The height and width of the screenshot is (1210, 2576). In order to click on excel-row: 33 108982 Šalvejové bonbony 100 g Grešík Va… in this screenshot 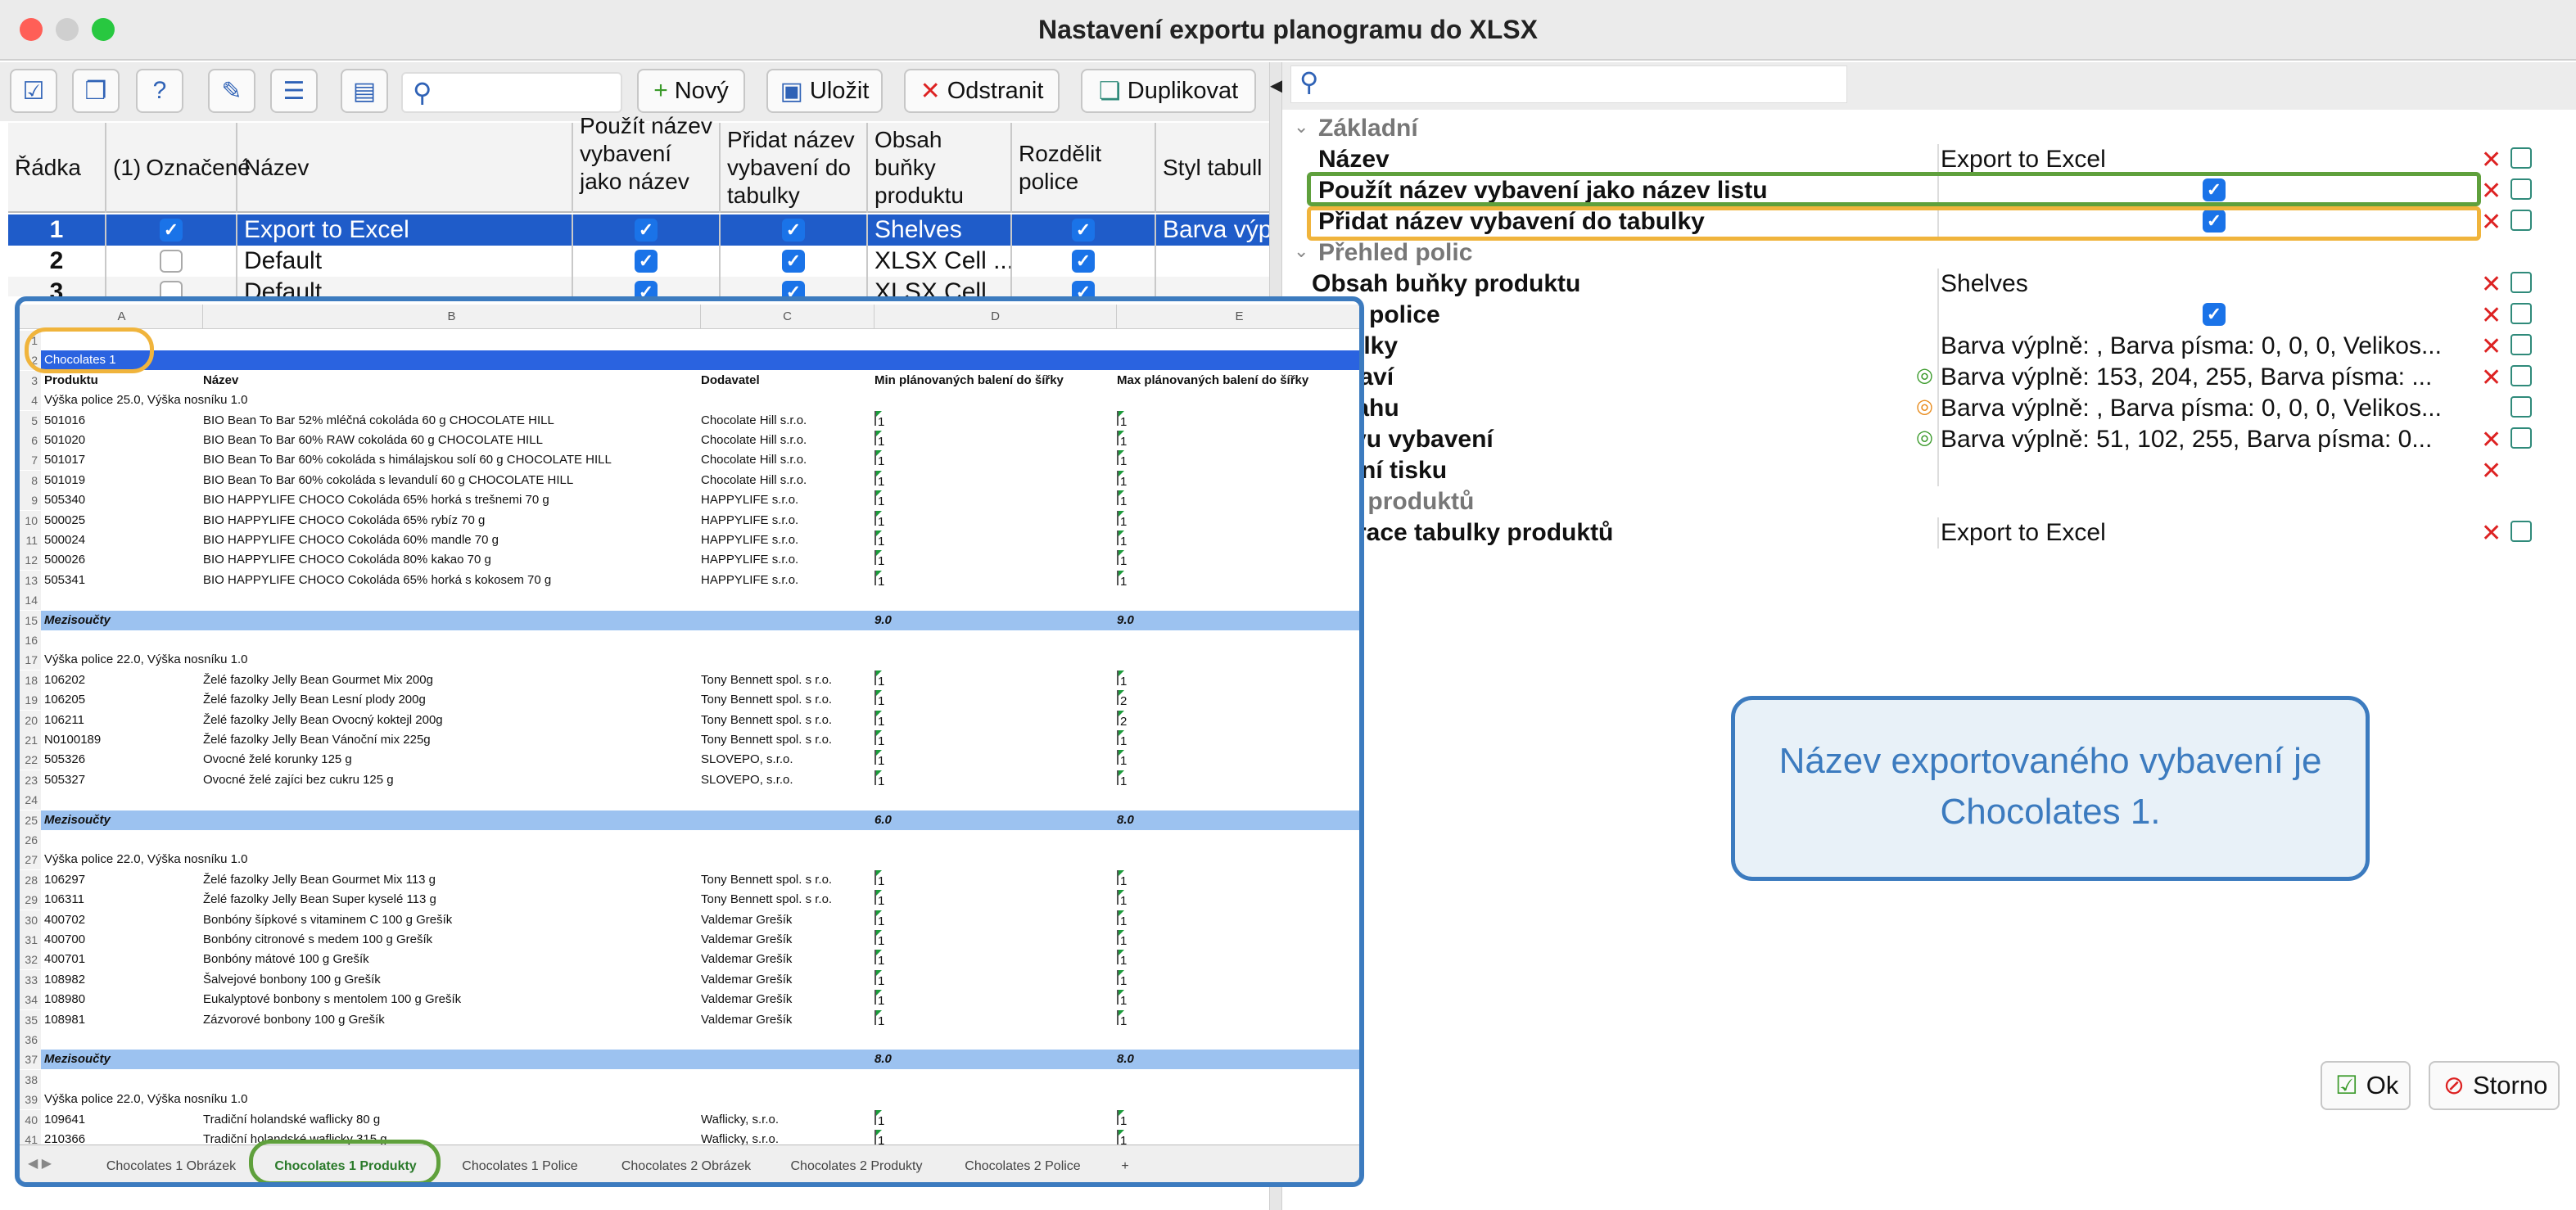, I will do `click(689, 979)`.